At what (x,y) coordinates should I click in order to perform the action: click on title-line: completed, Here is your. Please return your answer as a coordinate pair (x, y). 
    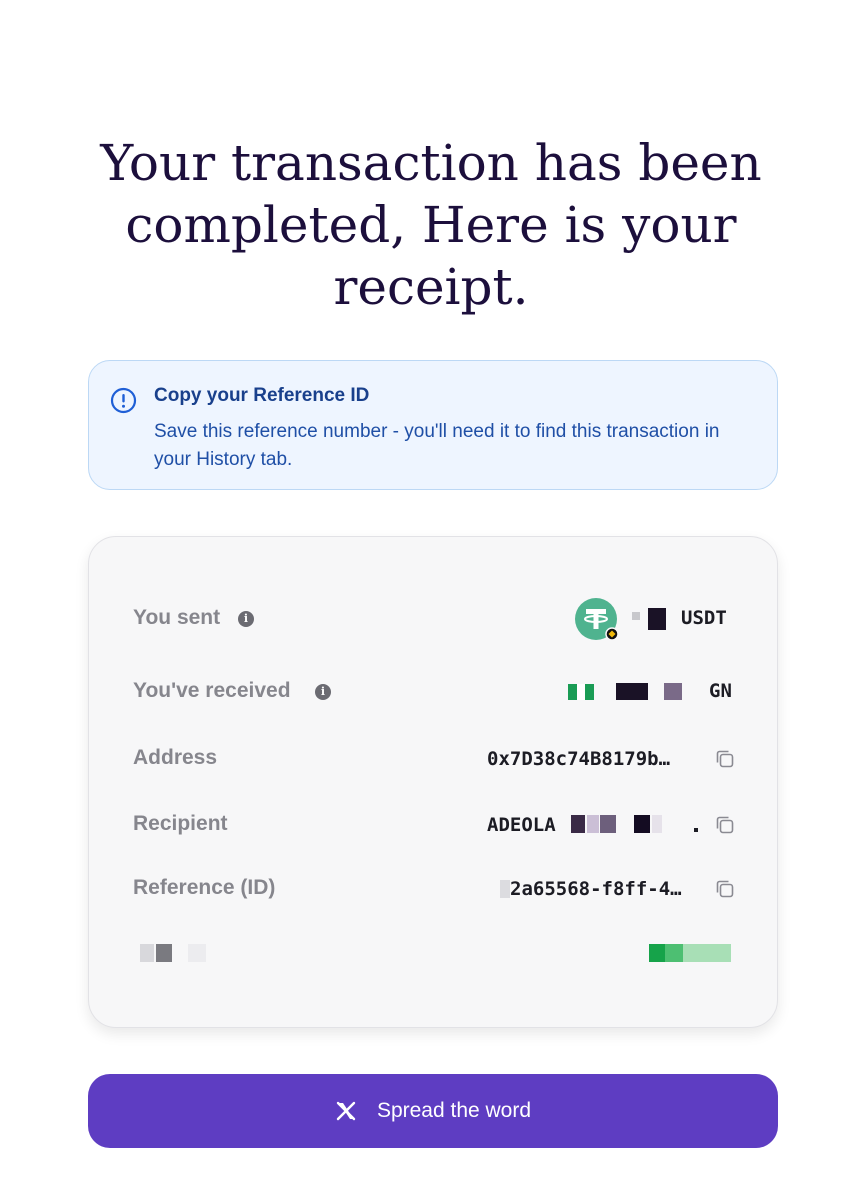
    Looking at the image, I should click on (431, 225).